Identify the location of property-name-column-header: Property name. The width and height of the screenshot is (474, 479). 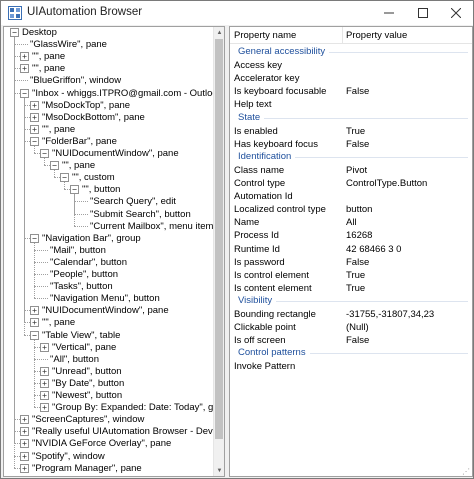
(265, 35).